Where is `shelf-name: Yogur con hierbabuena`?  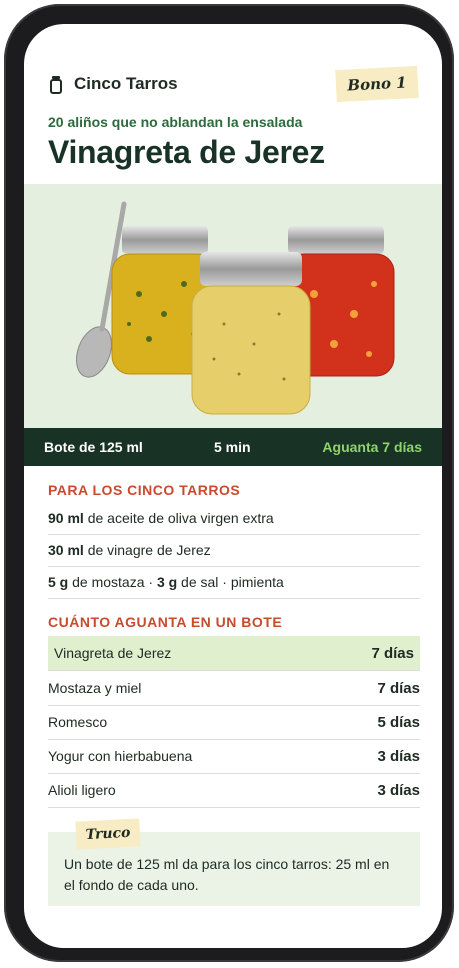
shelf-name: Yogur con hierbabuena is located at coordinates (120, 756).